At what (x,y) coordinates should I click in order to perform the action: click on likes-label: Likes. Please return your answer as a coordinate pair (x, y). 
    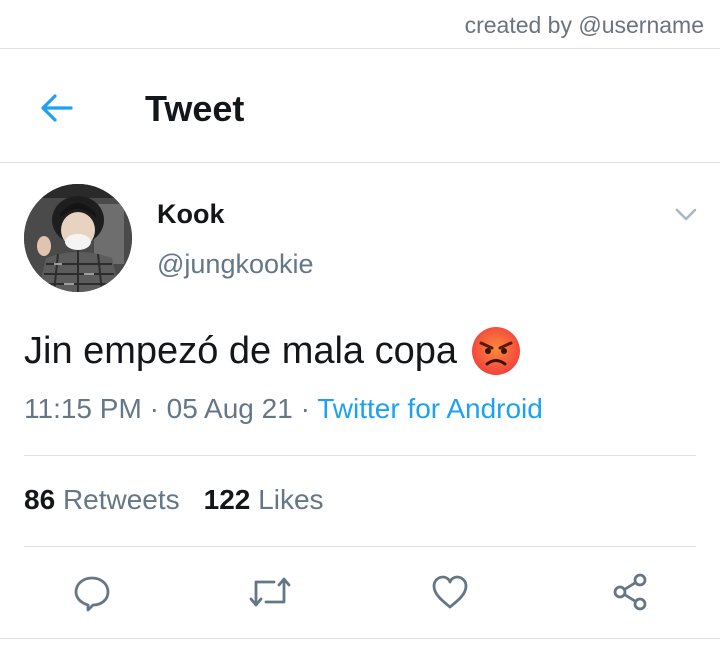
    Looking at the image, I should click on (291, 499).